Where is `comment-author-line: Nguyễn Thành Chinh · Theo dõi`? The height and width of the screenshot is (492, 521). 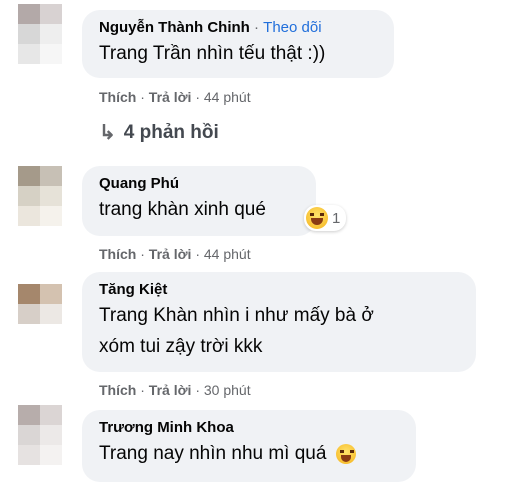
comment-author-line: Nguyễn Thành Chinh · Theo dõi is located at coordinates (240, 28).